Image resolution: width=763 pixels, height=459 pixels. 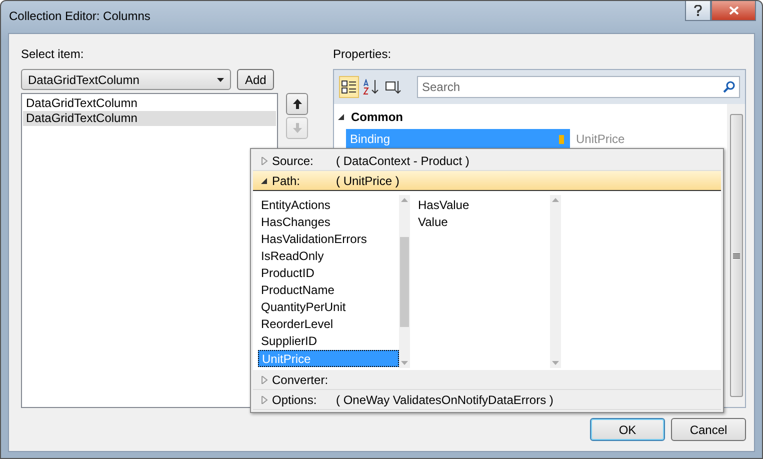 What do you see at coordinates (328, 222) in the screenshot?
I see `path-item: HasChanges` at bounding box center [328, 222].